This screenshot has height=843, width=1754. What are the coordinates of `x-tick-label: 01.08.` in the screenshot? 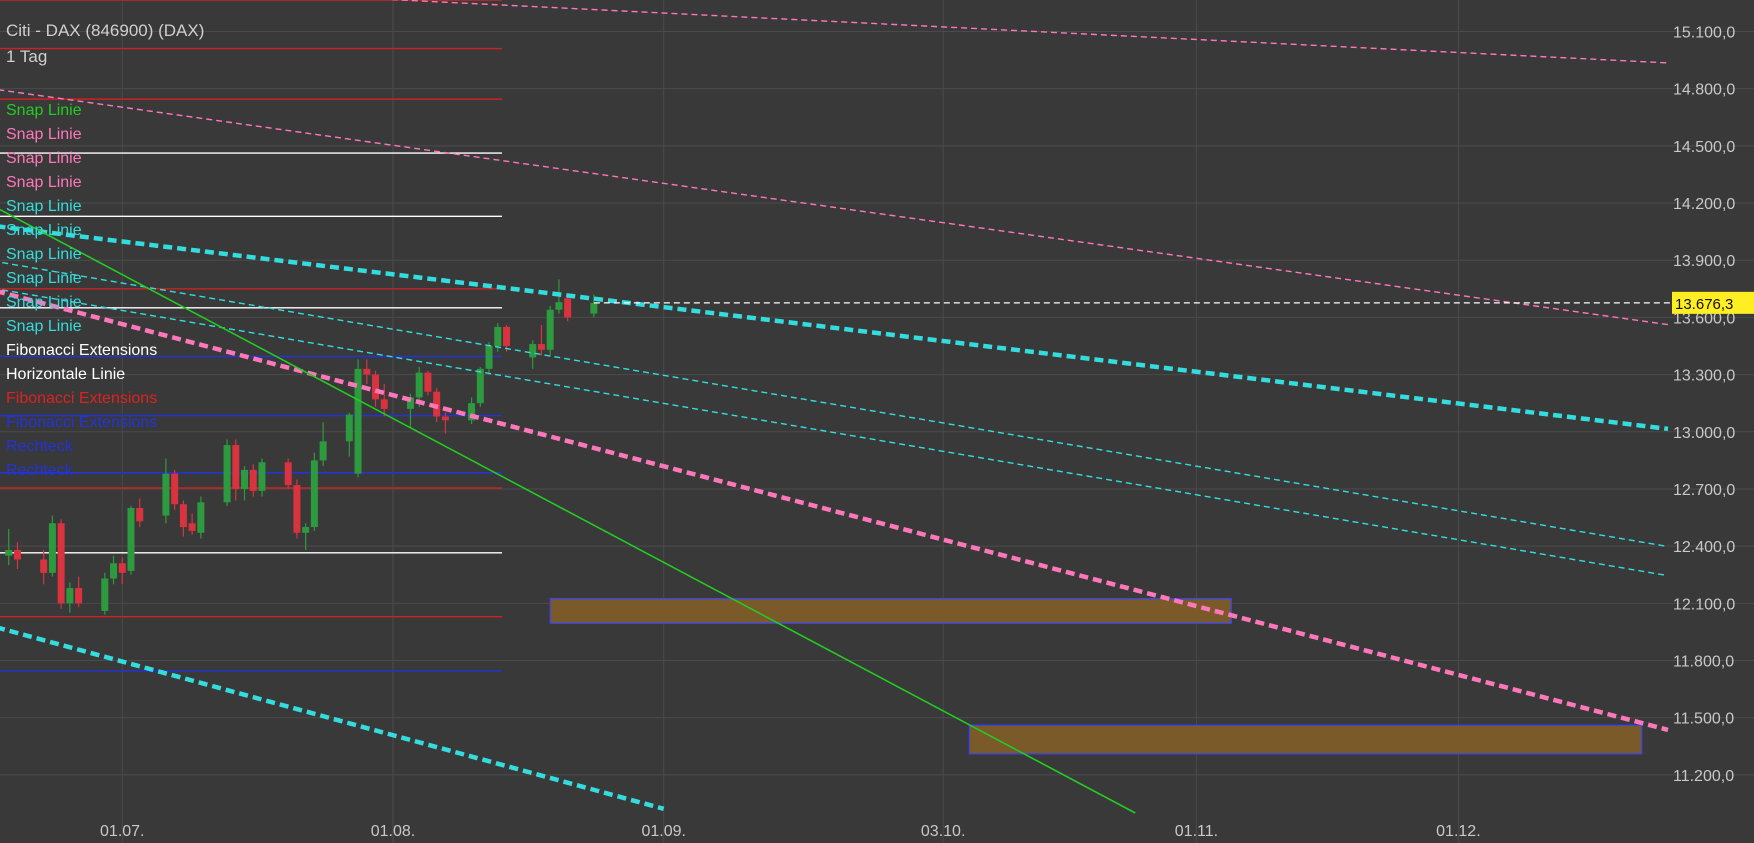 It's located at (393, 831).